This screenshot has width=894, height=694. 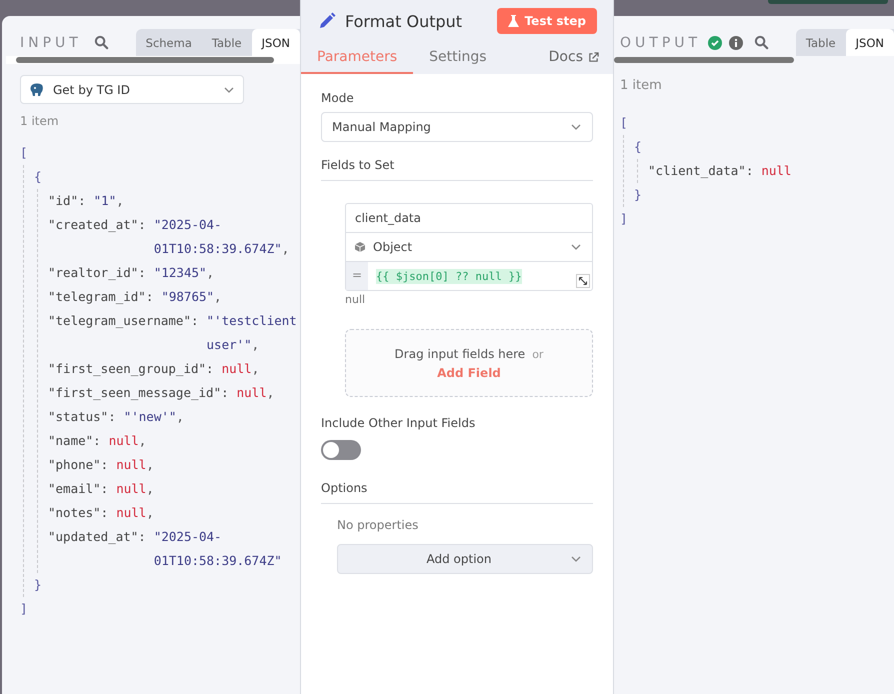 What do you see at coordinates (173, 333) in the screenshot?
I see `json-entry: "telegram_username": "'testclientuser'",` at bounding box center [173, 333].